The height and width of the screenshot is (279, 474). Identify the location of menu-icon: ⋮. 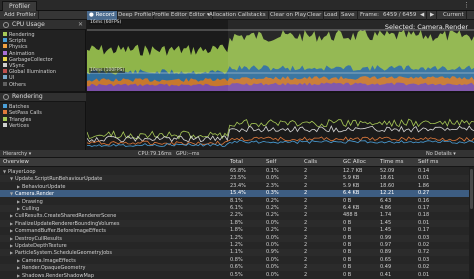
(466, 5).